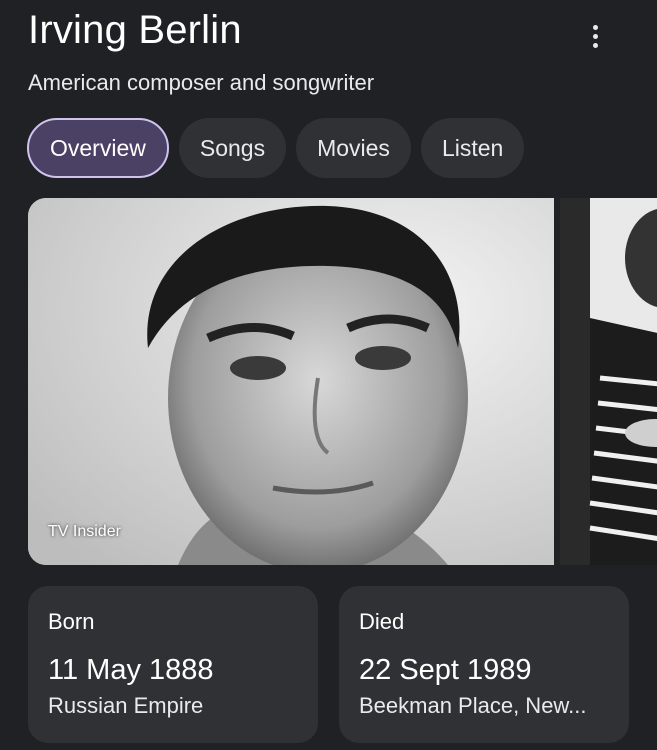 This screenshot has width=657, height=750. What do you see at coordinates (232, 148) in the screenshot?
I see `tab-songs: Songs` at bounding box center [232, 148].